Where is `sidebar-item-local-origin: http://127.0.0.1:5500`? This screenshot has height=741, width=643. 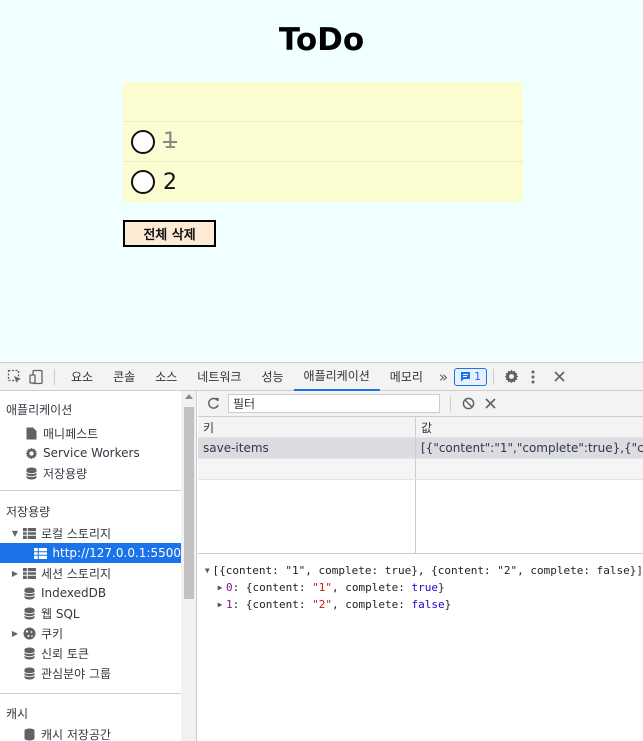
sidebar-item-local-origin: http://127.0.0.1:5500 is located at coordinates (90, 553).